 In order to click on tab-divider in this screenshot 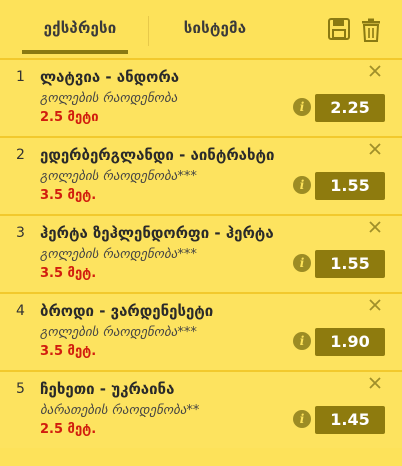, I will do `click(148, 31)`.